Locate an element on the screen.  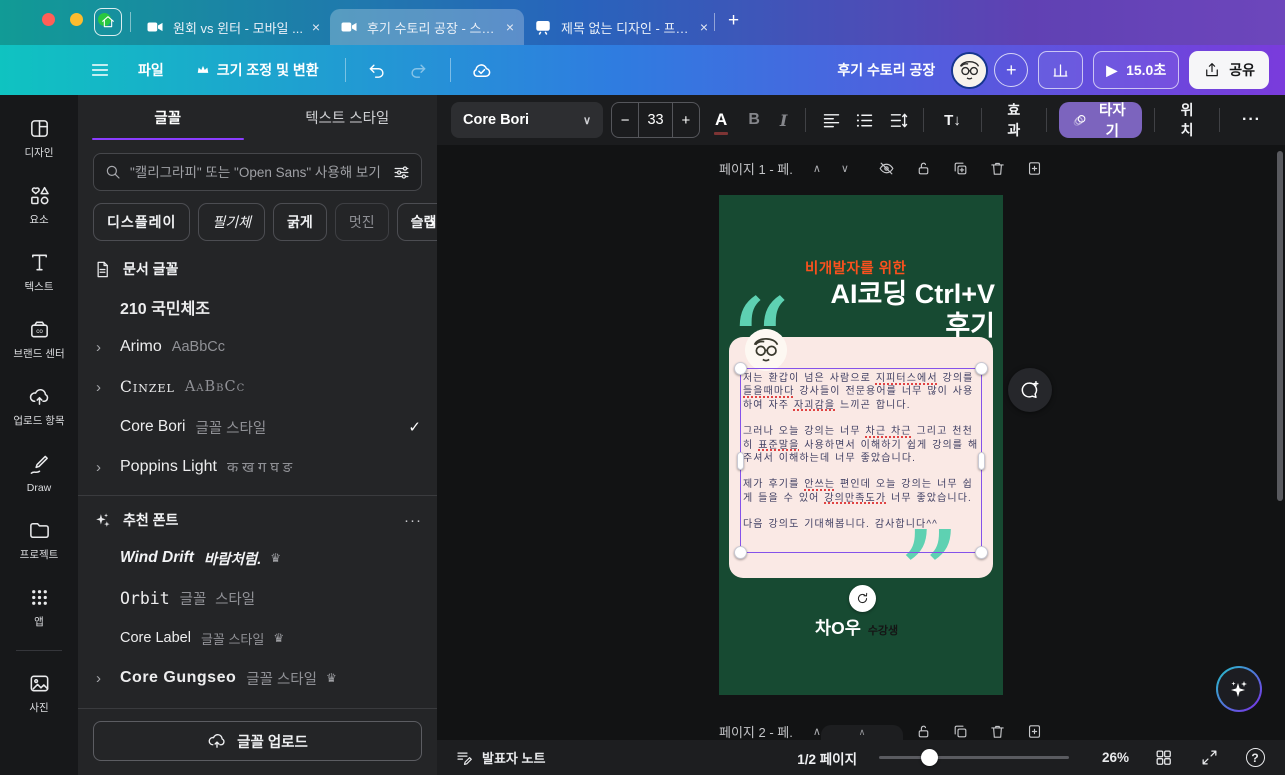
browser-tab-3: 제목 없는 디자인 - 프레... × is located at coordinates (621, 27).